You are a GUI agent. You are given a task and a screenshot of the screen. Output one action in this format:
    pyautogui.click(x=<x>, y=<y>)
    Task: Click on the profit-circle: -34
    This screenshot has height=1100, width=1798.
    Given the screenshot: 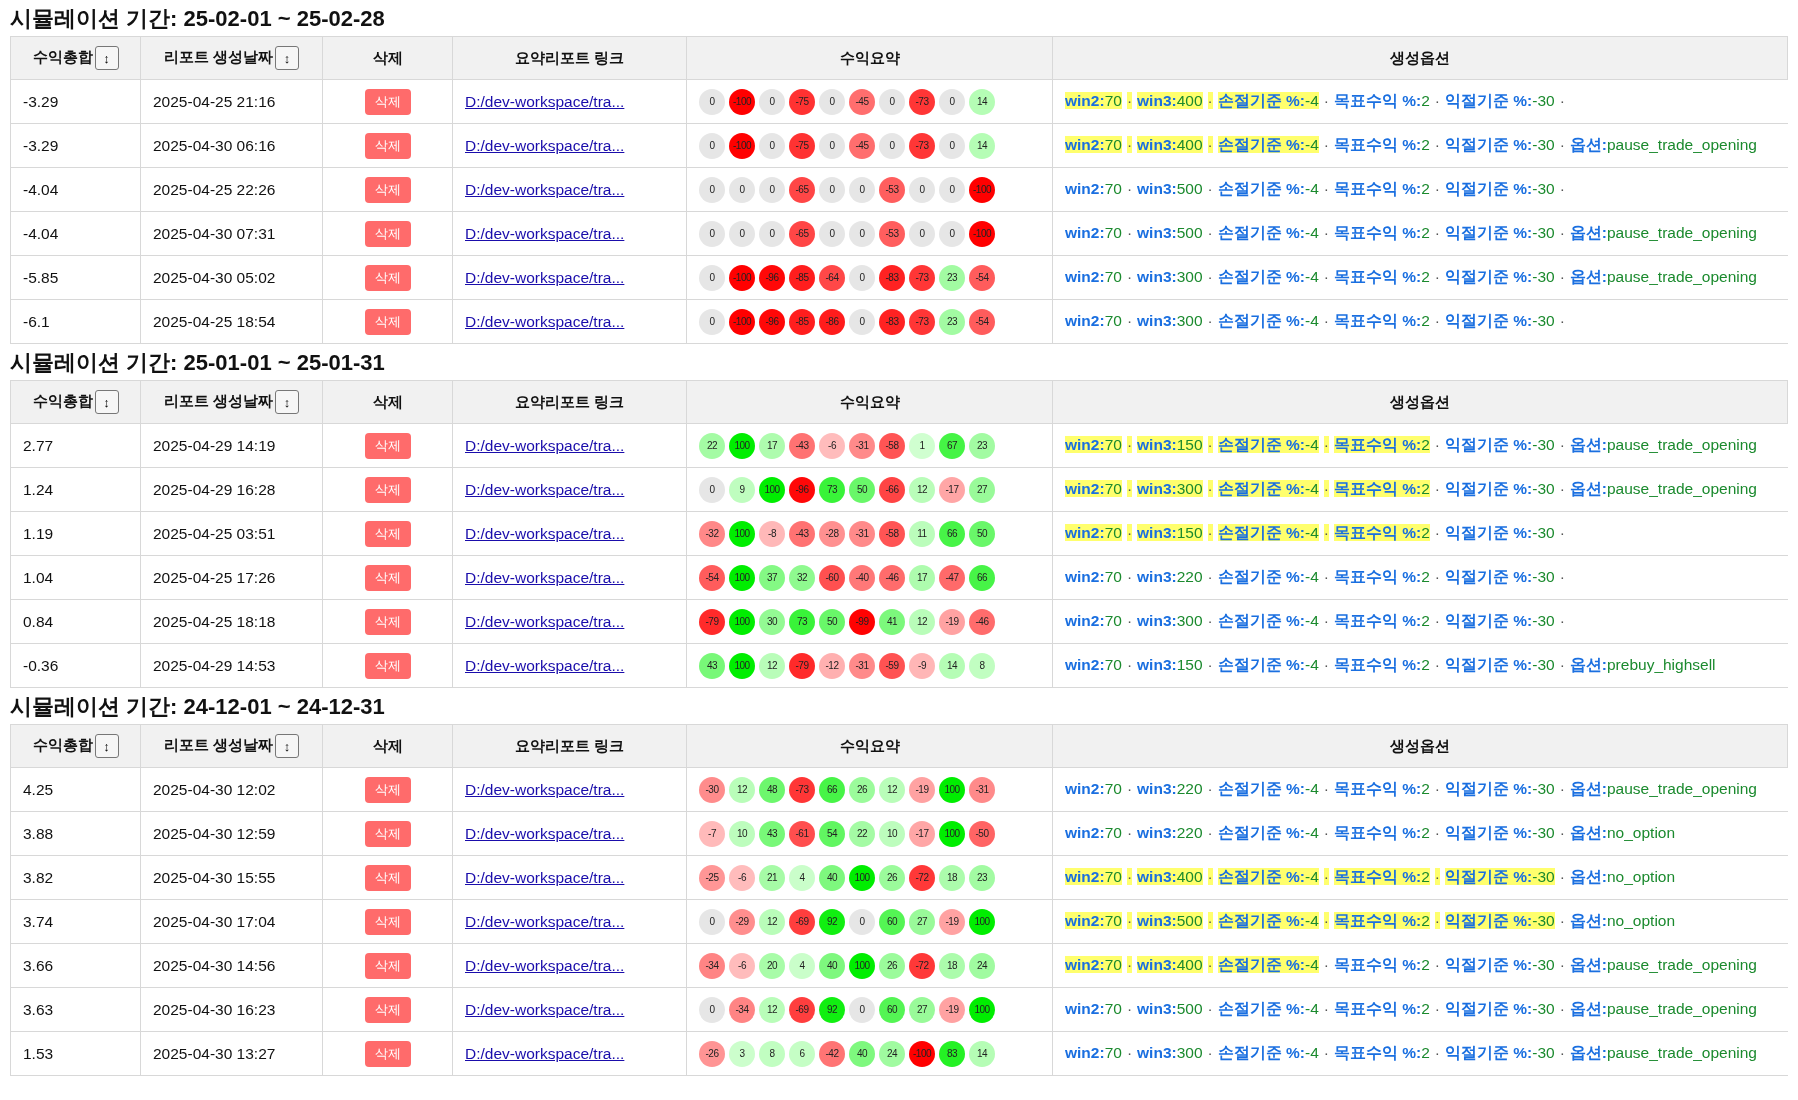 What is the action you would take?
    pyautogui.click(x=712, y=965)
    